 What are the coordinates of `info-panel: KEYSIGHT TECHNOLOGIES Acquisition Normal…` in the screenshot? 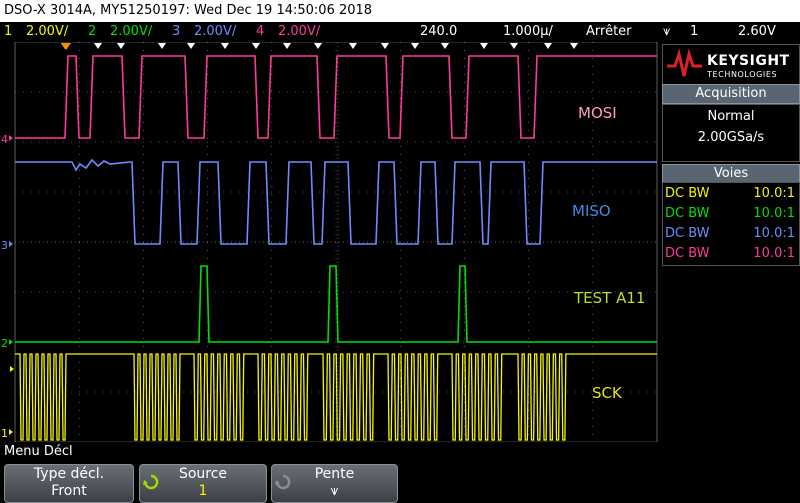 It's located at (730, 242).